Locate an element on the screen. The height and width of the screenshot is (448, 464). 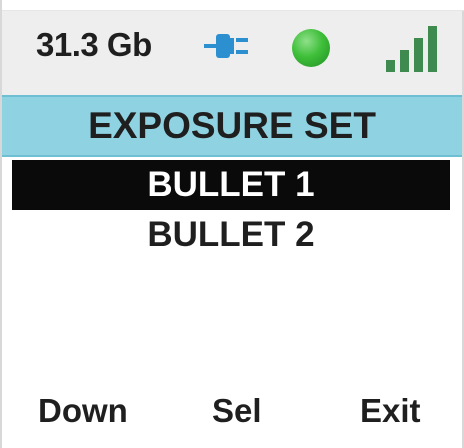
screen-title: EXPOSURE SET is located at coordinates (232, 125).